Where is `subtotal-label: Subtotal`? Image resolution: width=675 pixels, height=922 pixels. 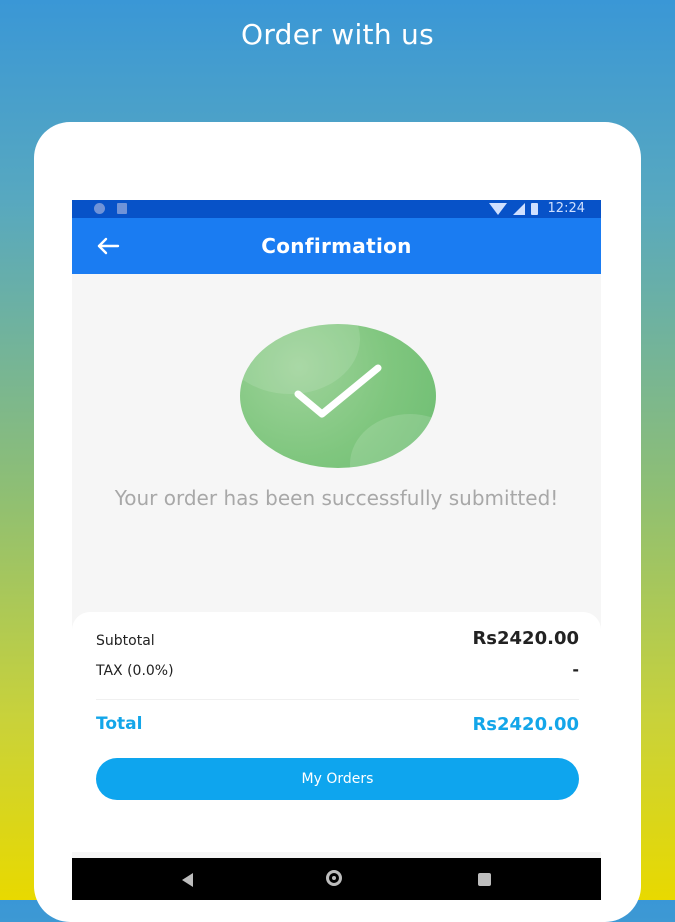
subtotal-label: Subtotal is located at coordinates (125, 641).